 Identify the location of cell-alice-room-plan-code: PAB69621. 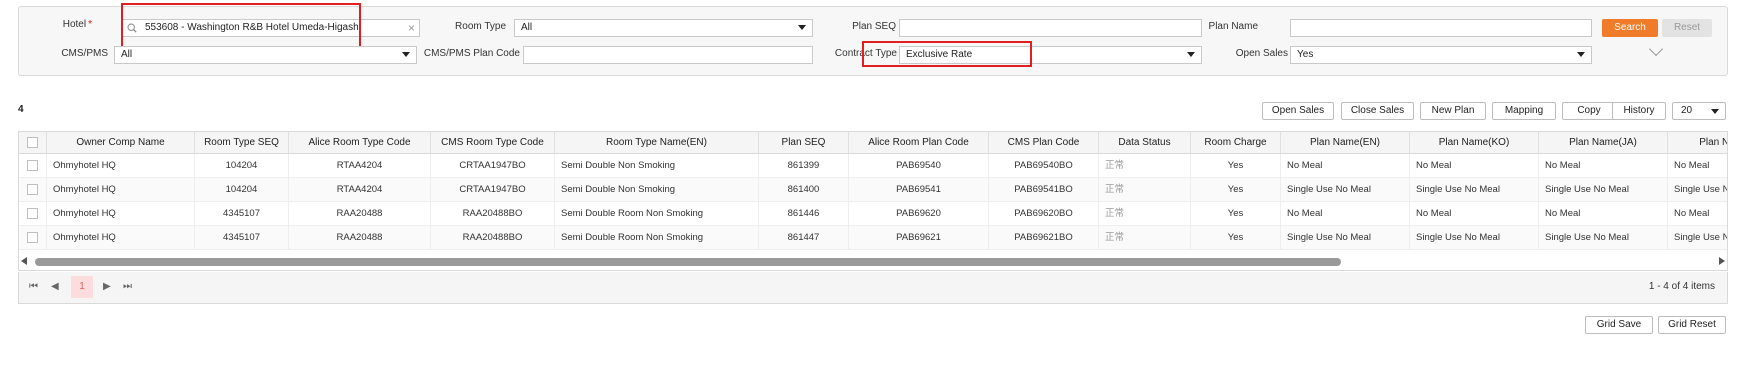
(919, 238).